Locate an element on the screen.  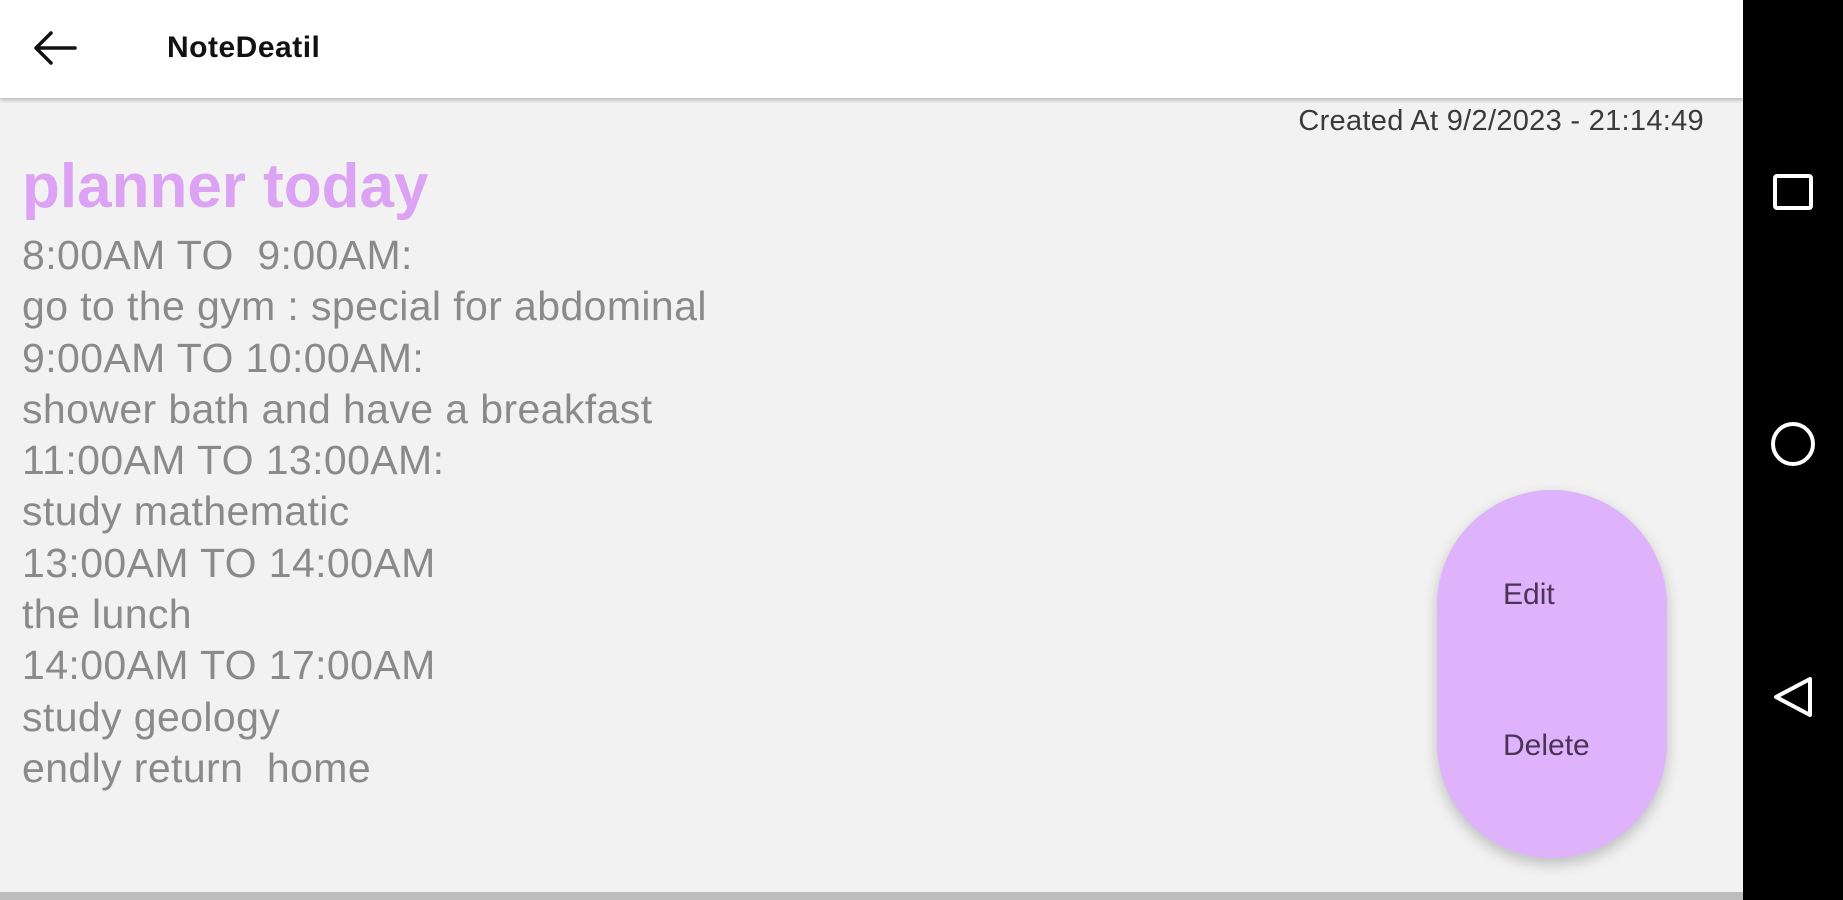
triangle-back-icon is located at coordinates (1793, 697).